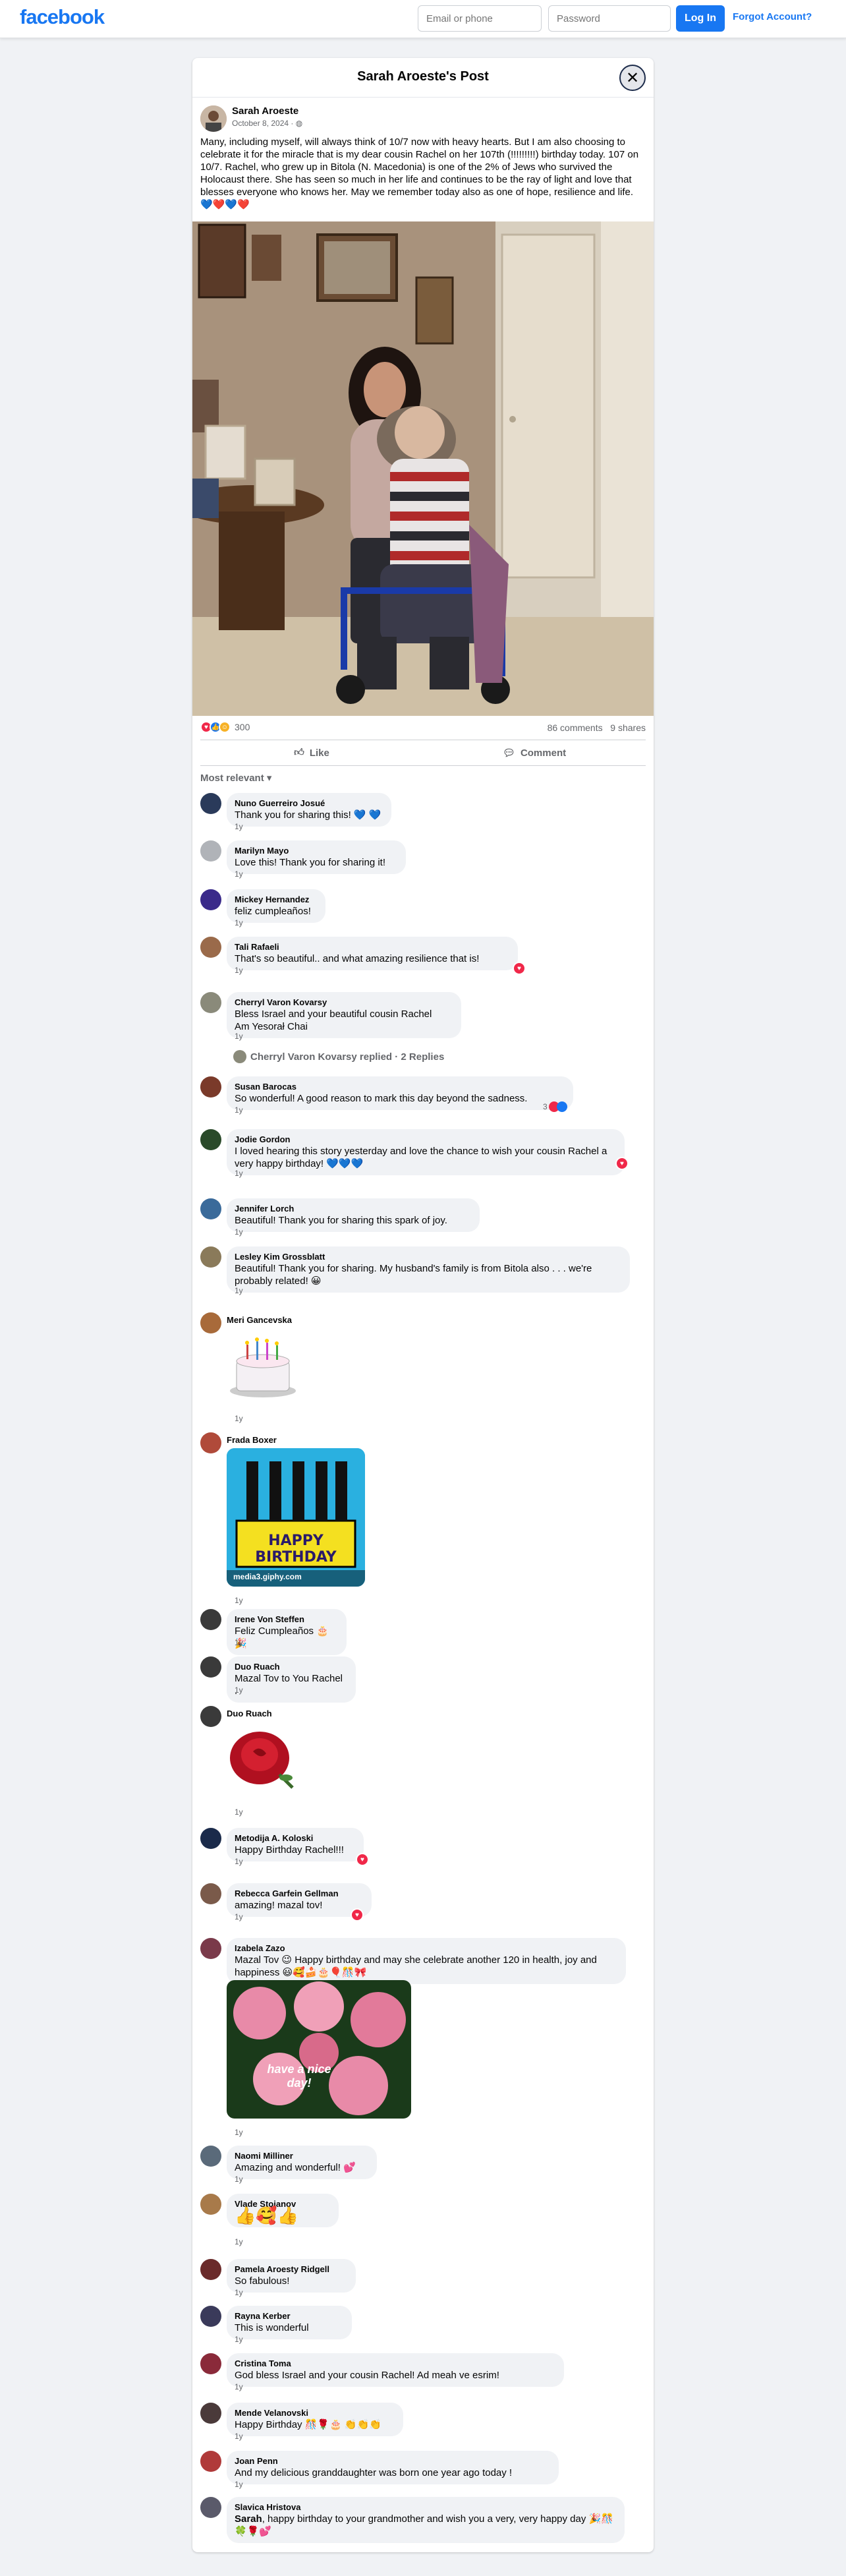  Describe the element at coordinates (316, 851) in the screenshot. I see `commenter-name: Marilyn Mayo` at that location.